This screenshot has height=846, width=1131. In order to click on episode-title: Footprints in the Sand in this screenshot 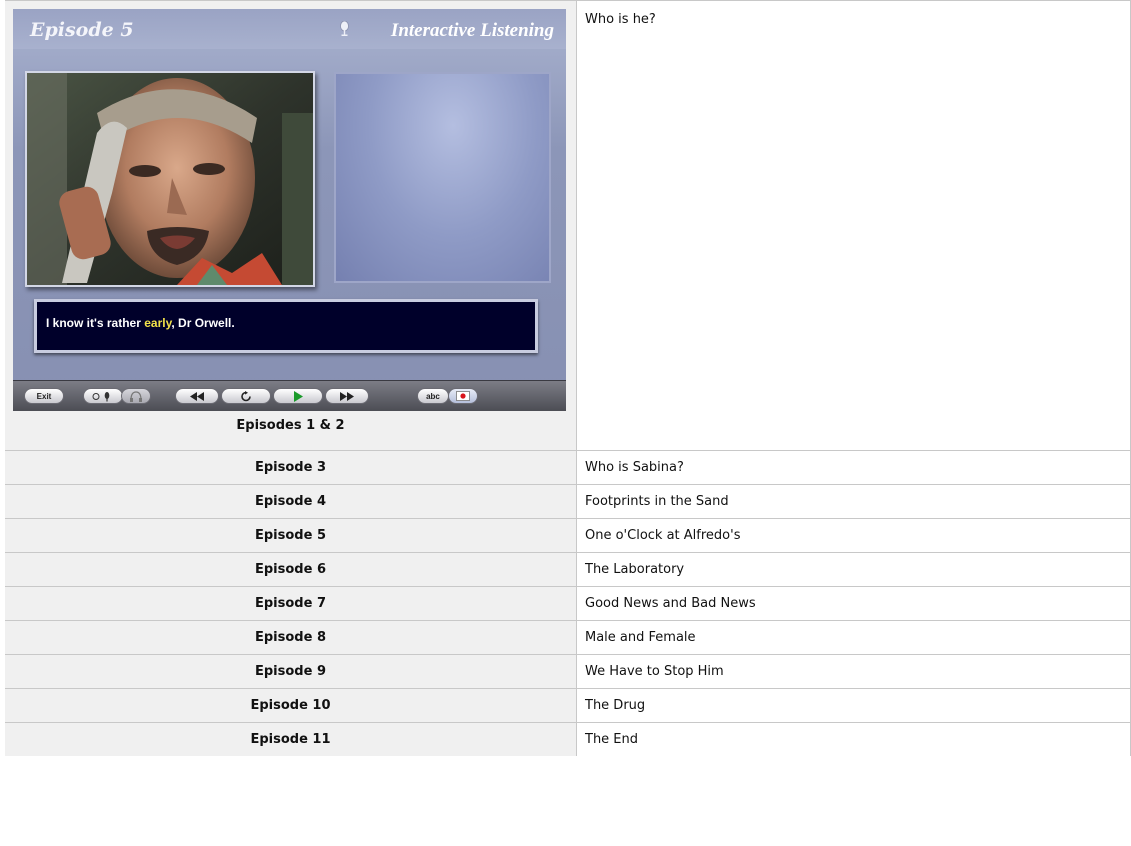, I will do `click(854, 501)`.